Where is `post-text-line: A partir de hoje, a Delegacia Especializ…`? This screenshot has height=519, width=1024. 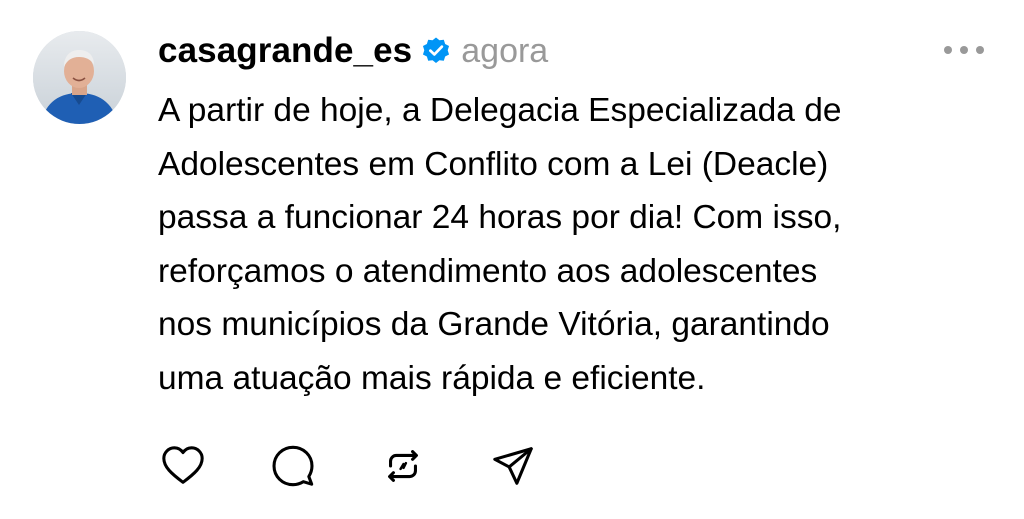
post-text-line: A partir de hoje, a Delegacia Especializ… is located at coordinates (500, 110).